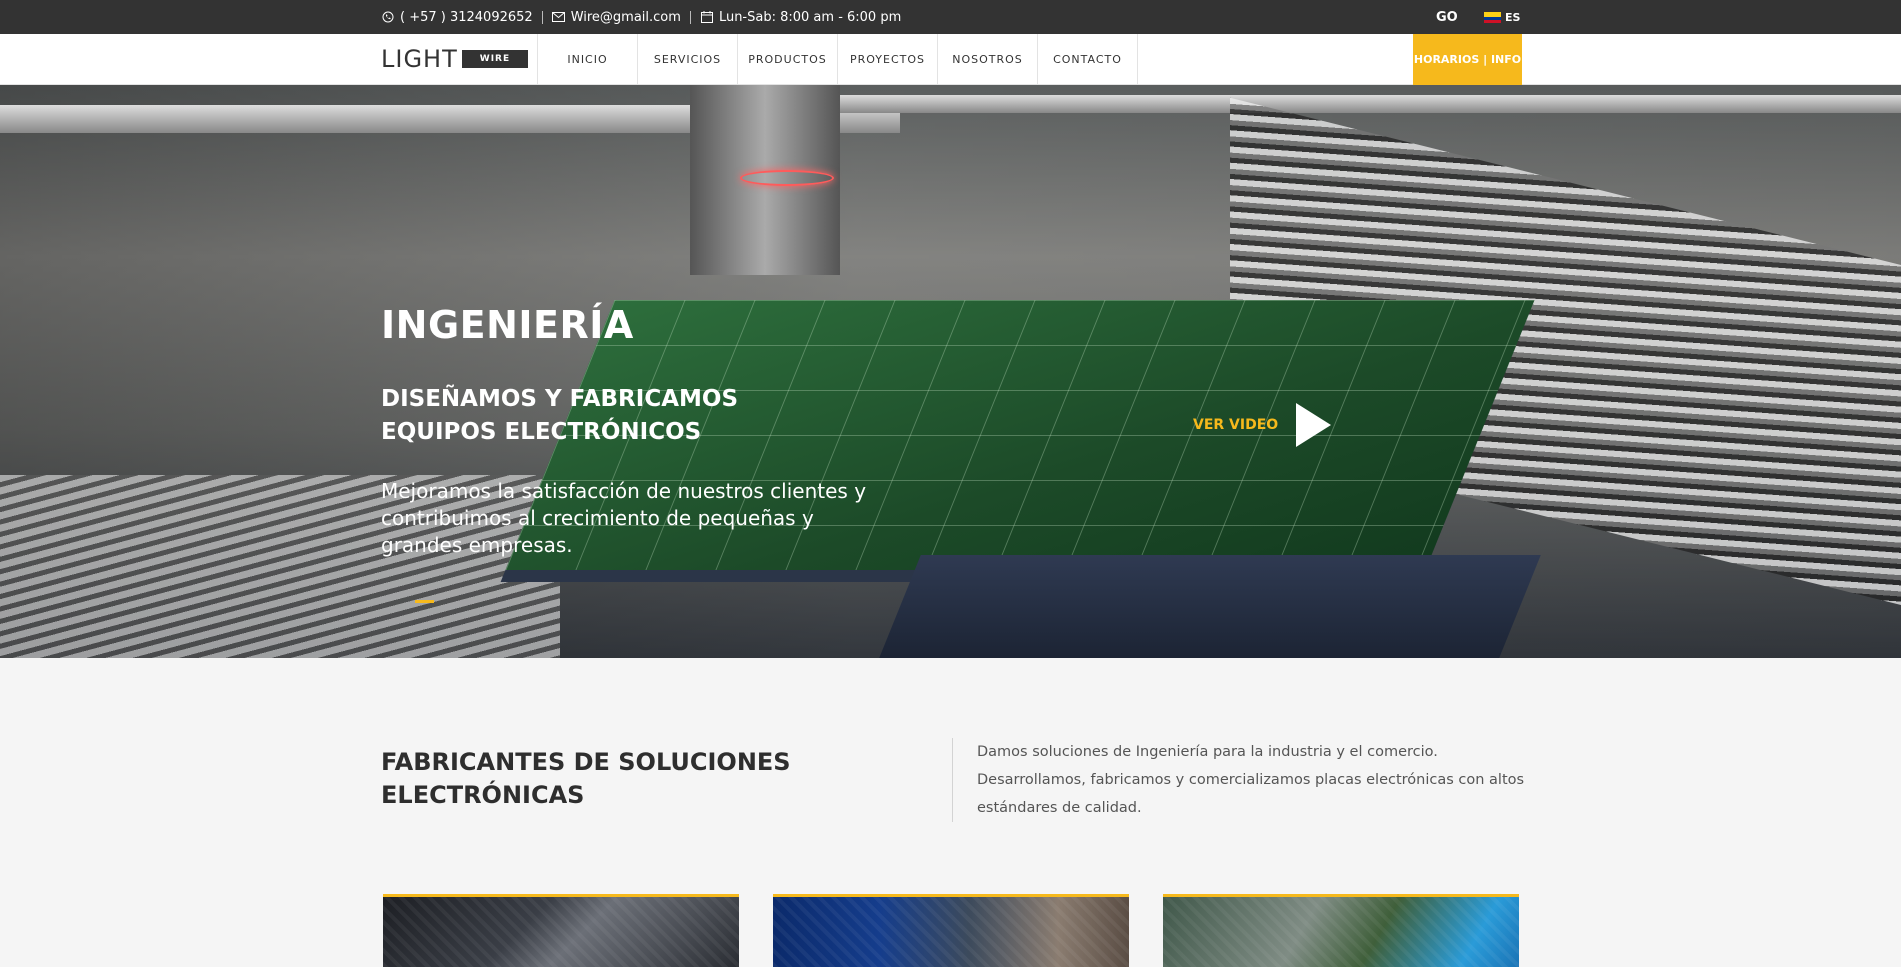  What do you see at coordinates (887, 59) in the screenshot?
I see `nav-proyectos: PROYECTOS` at bounding box center [887, 59].